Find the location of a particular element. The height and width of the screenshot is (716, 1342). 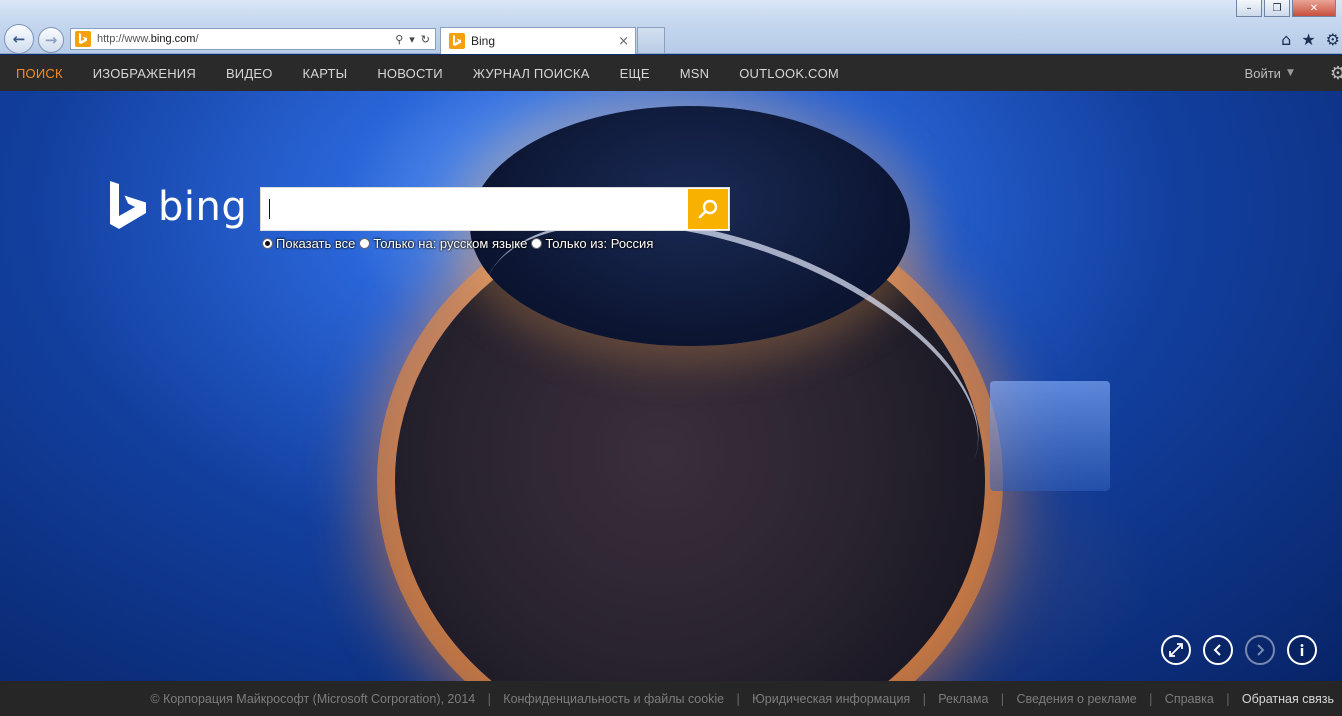

tools-gear-icon: ⚙ is located at coordinates (1333, 39).